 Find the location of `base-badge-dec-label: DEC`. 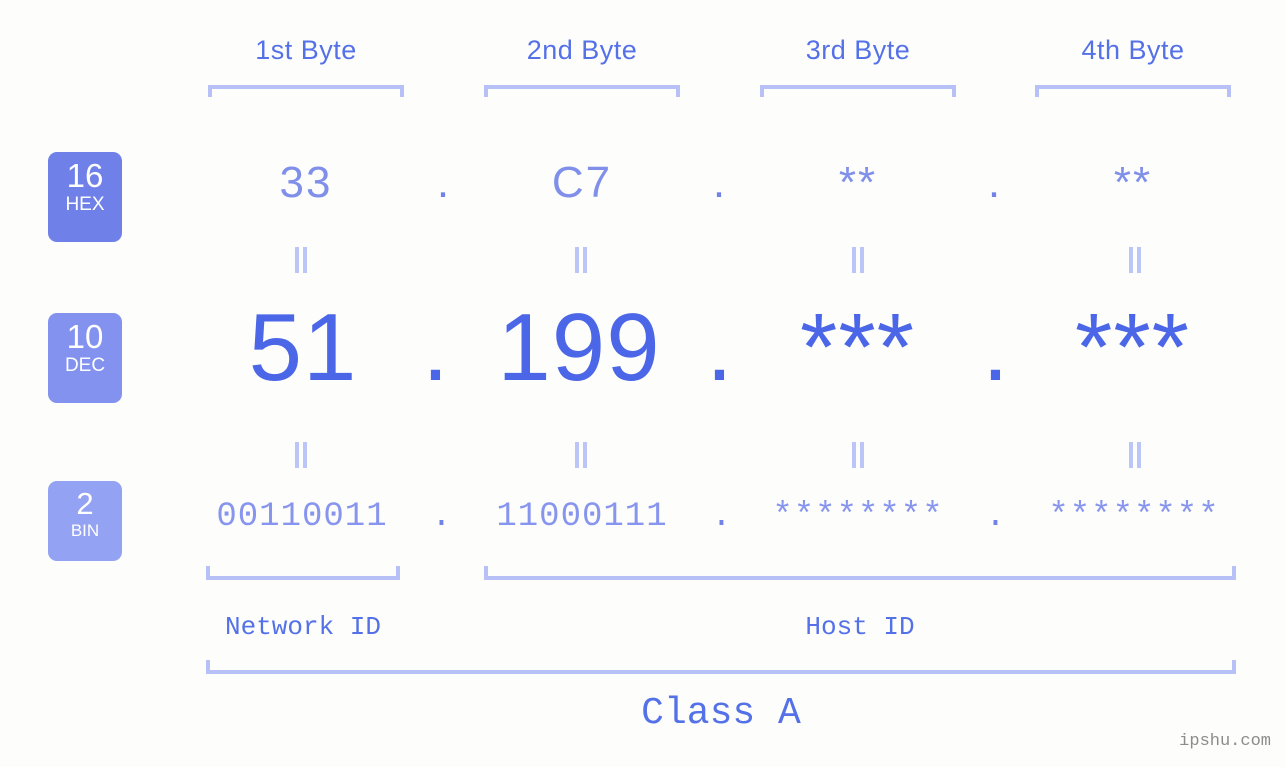

base-badge-dec-label: DEC is located at coordinates (85, 365).